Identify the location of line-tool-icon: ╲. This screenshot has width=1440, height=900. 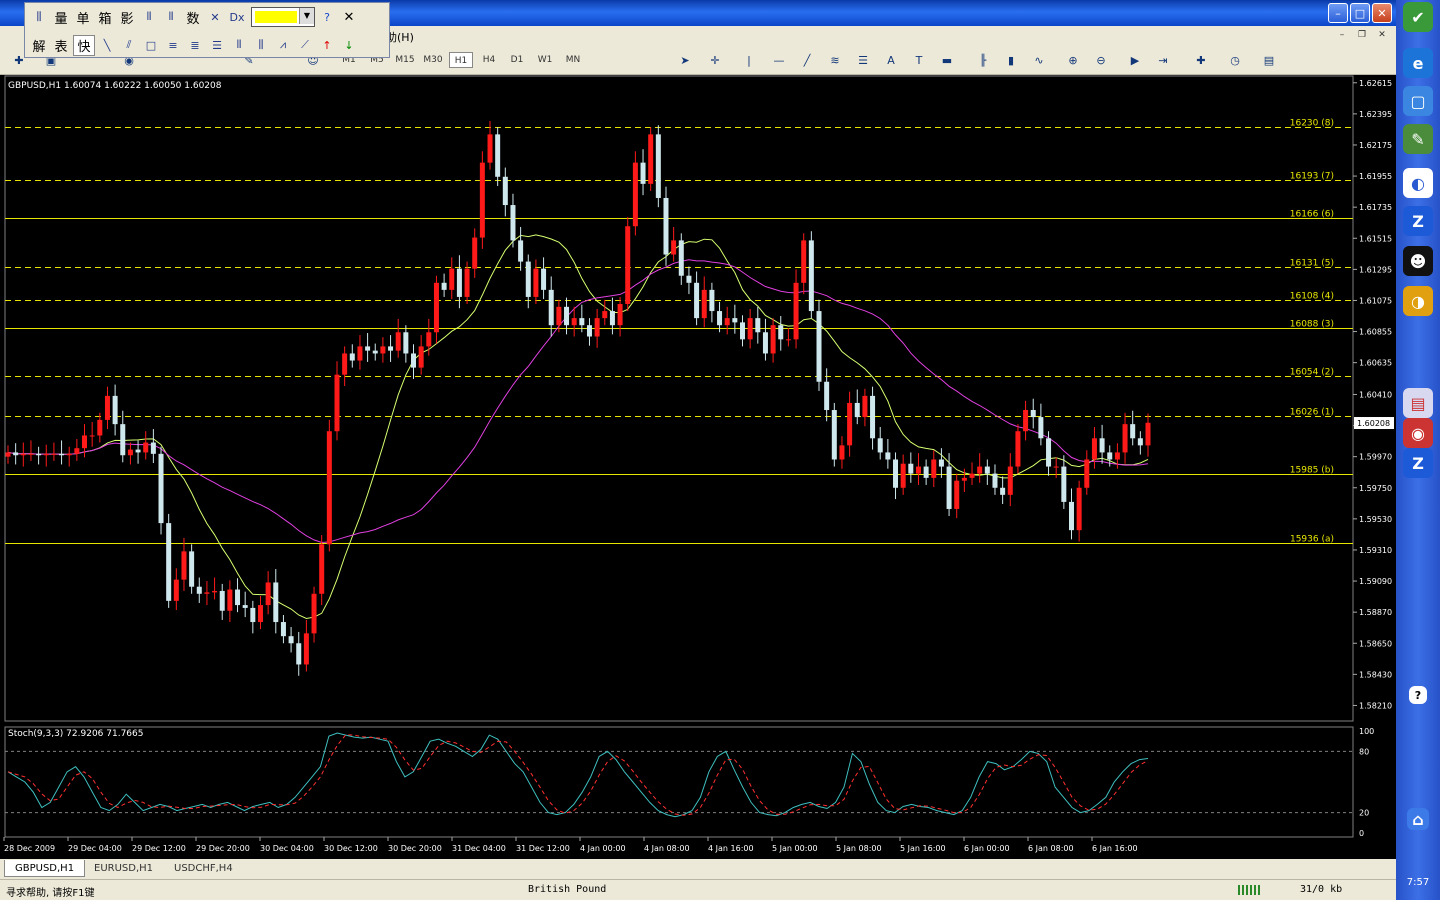
(107, 45).